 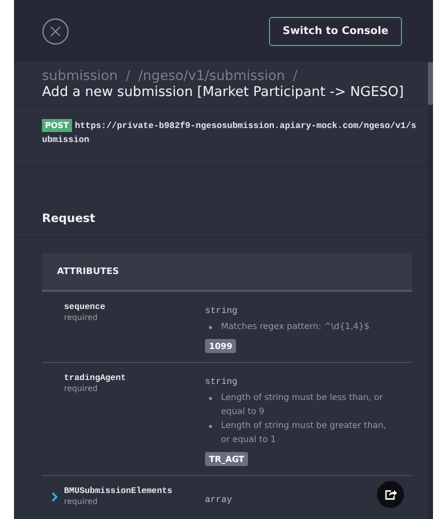 What do you see at coordinates (304, 433) in the screenshot?
I see `validation-rule: Length of string must be greater than, or equal to 1` at bounding box center [304, 433].